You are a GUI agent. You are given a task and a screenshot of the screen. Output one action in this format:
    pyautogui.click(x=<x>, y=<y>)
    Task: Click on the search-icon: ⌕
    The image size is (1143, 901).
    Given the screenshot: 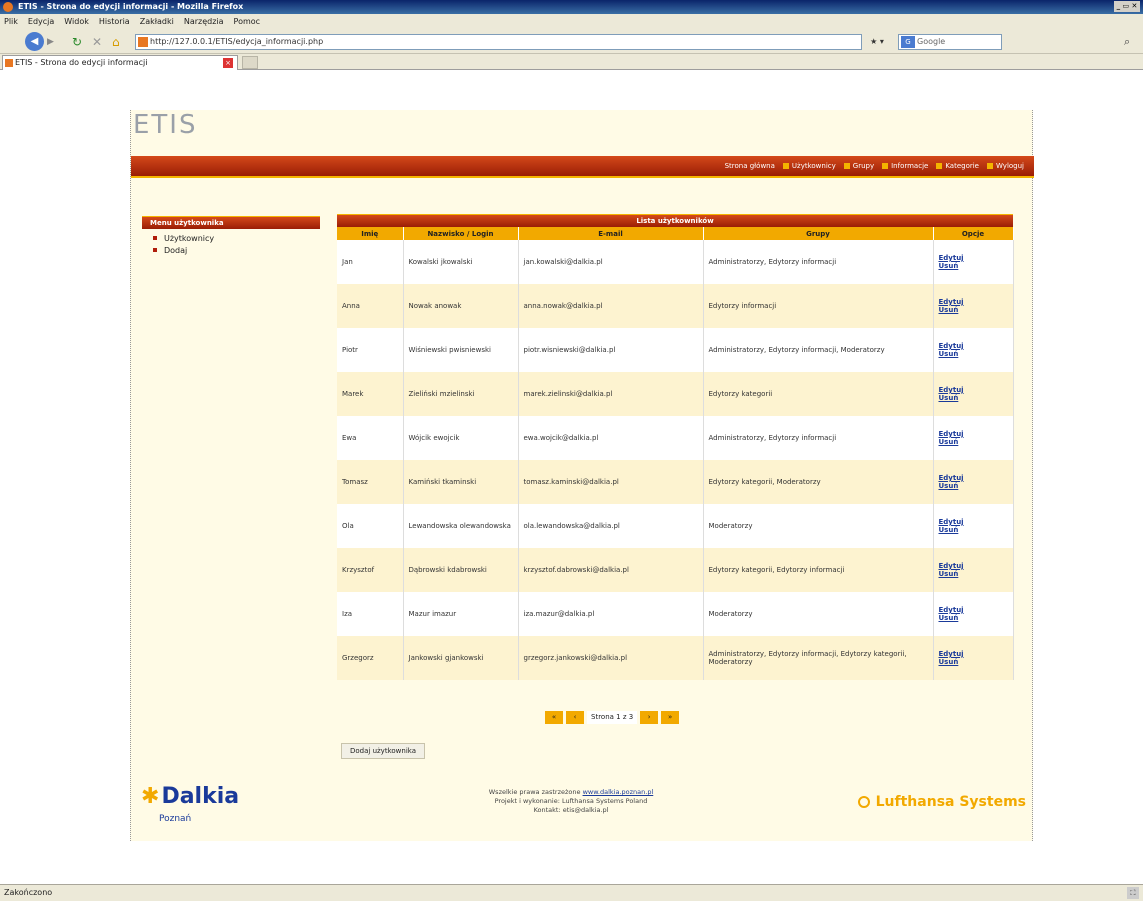 What is the action you would take?
    pyautogui.click(x=1127, y=42)
    